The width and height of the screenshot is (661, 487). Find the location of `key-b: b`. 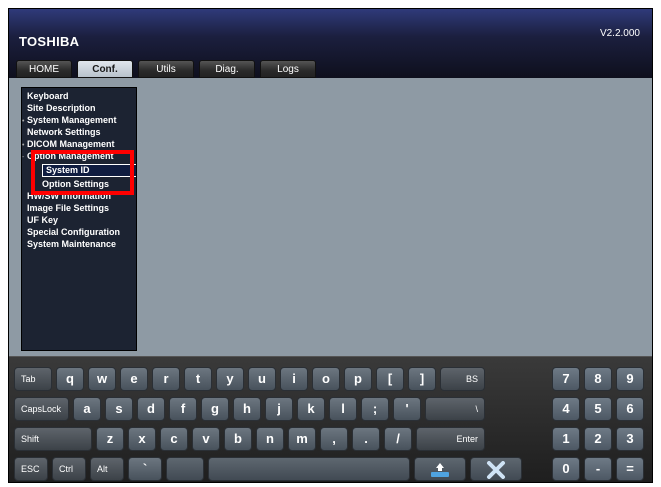

key-b: b is located at coordinates (238, 439).